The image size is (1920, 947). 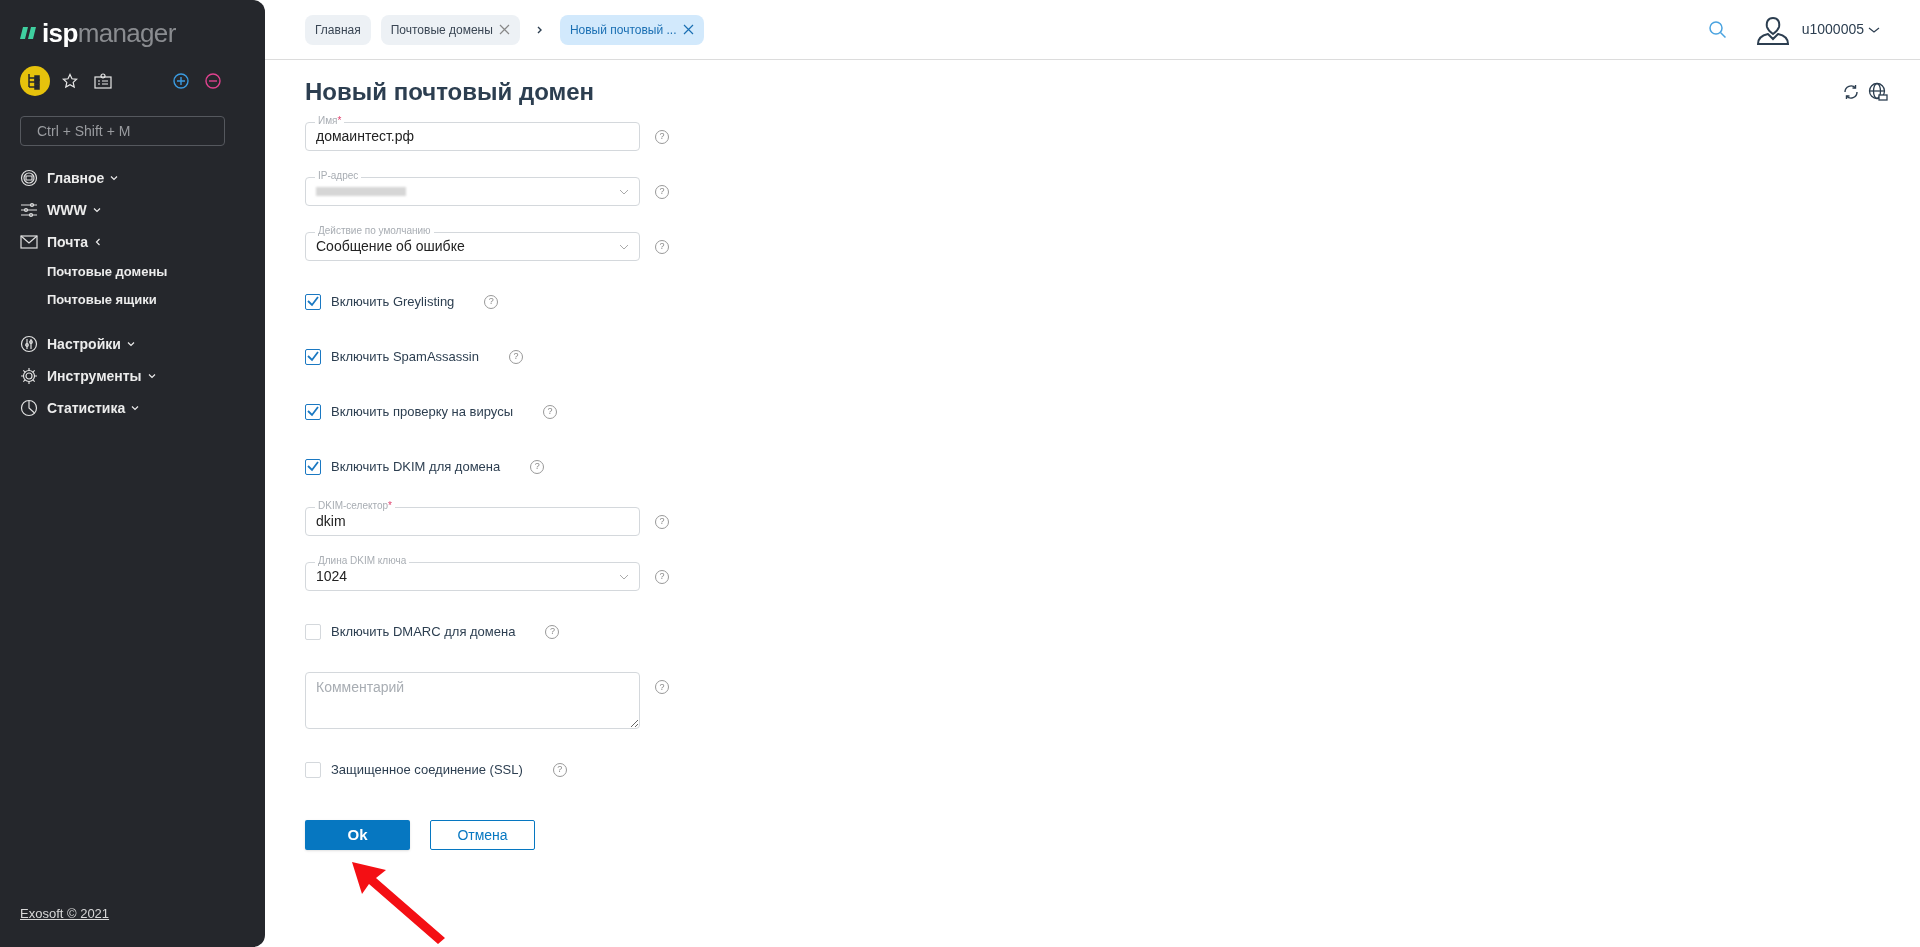 I want to click on checkbox-label: Включить DMARC для домена, so click(x=423, y=631).